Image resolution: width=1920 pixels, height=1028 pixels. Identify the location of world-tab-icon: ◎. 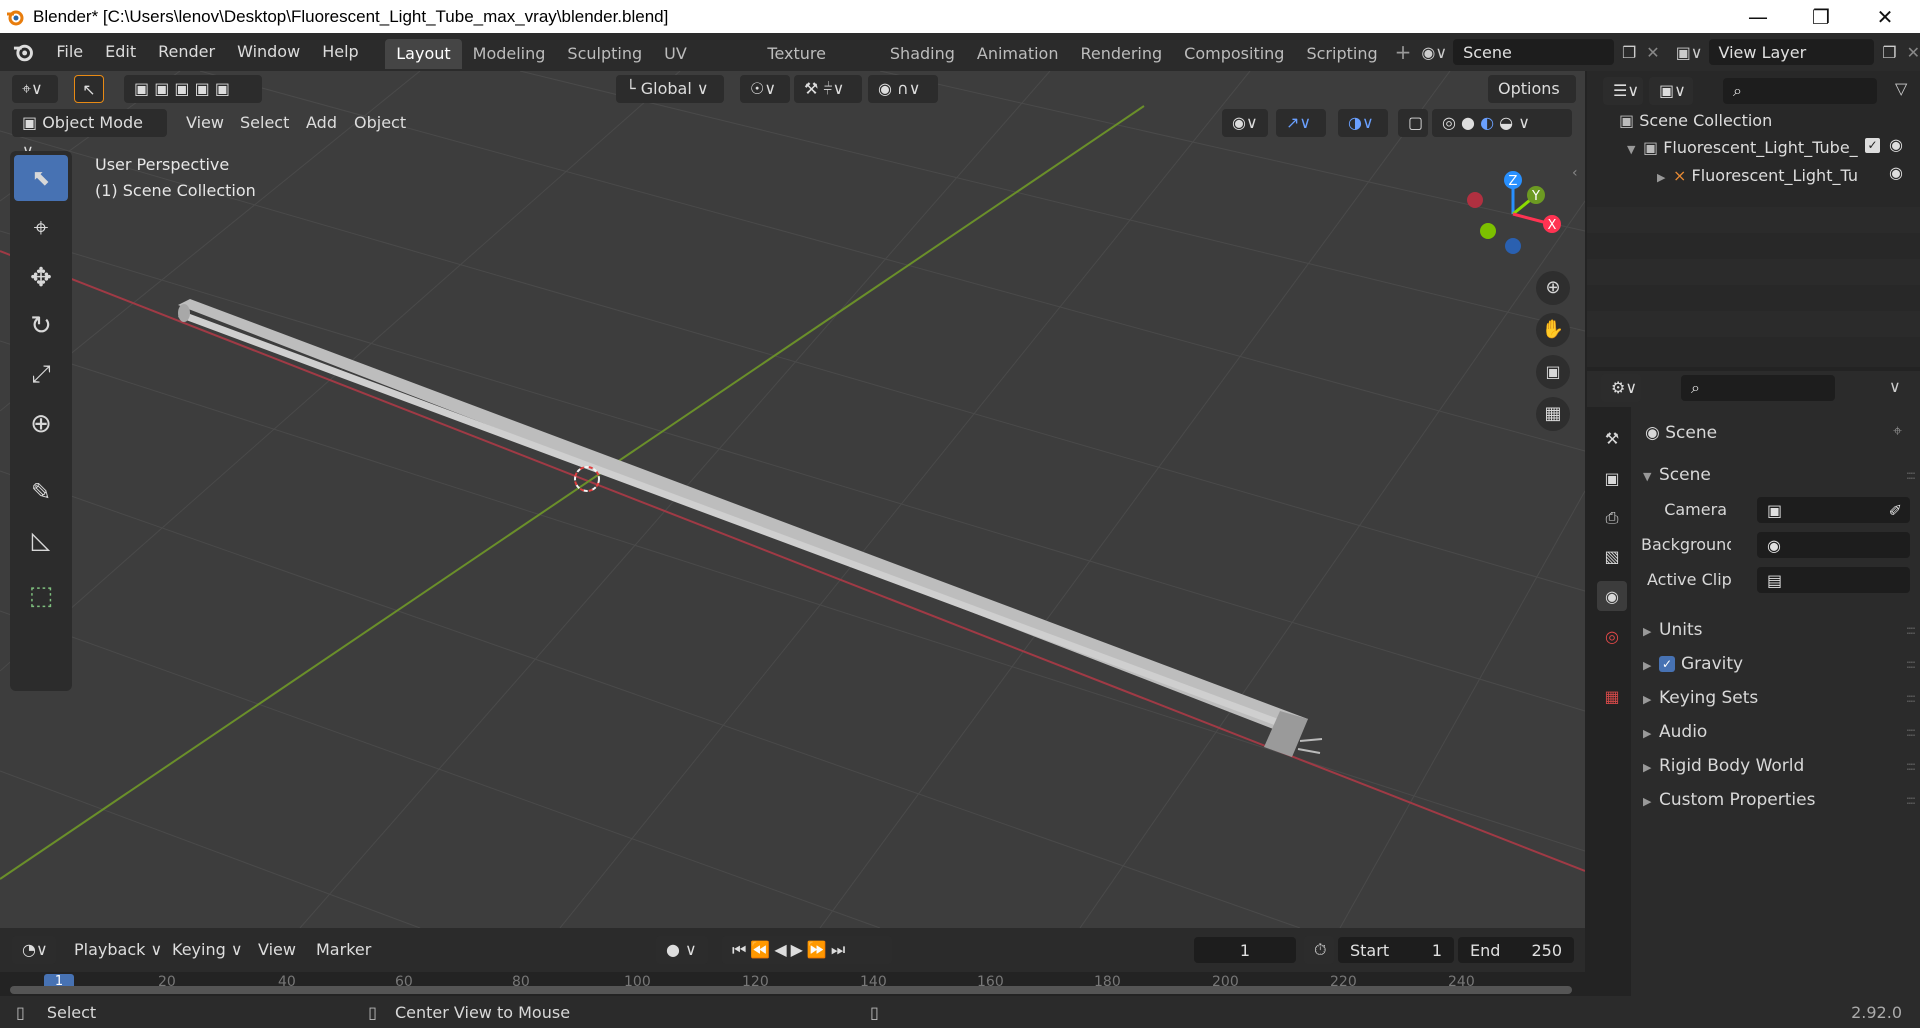
(1612, 636).